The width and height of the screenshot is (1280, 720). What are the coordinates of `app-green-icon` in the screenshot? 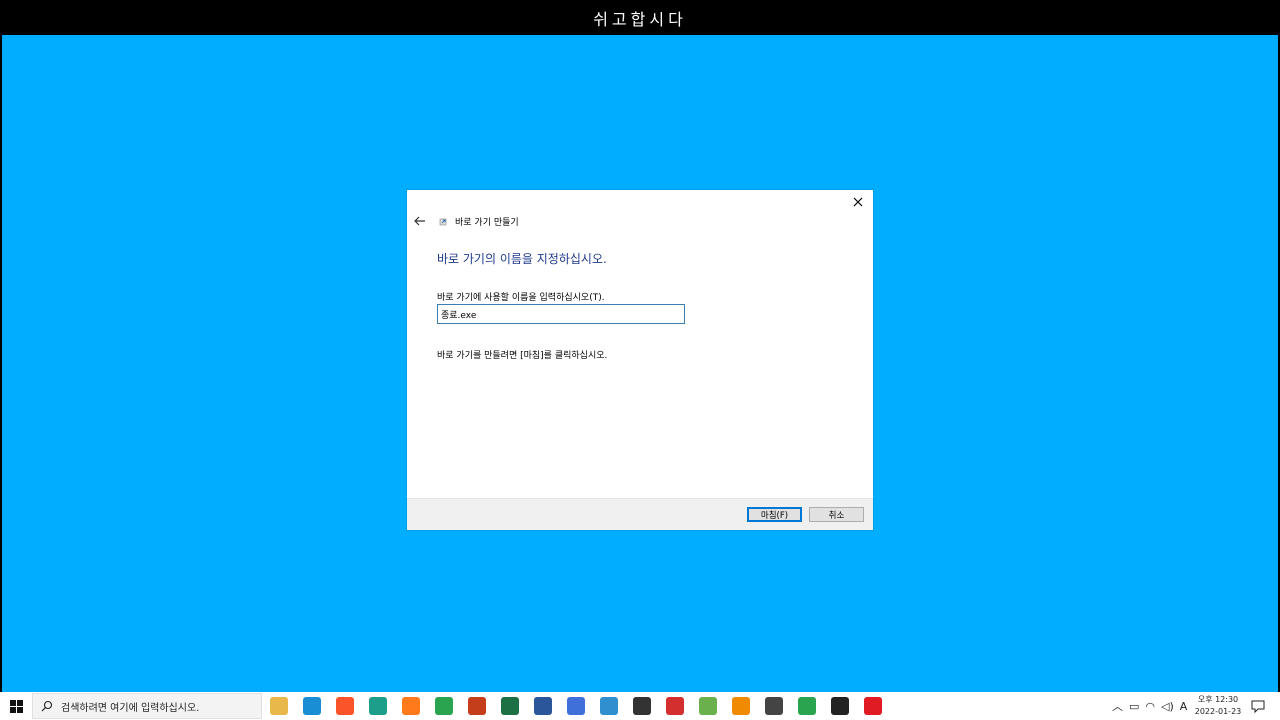 It's located at (708, 706).